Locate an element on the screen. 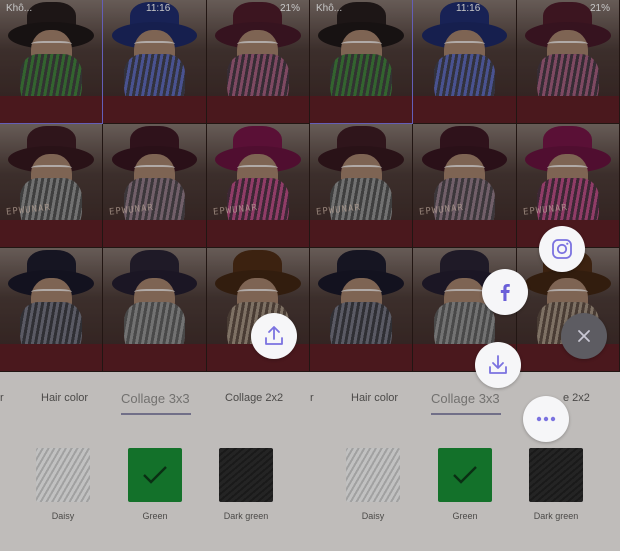 Image resolution: width=620 pixels, height=551 pixels. download-icon is located at coordinates (498, 364).